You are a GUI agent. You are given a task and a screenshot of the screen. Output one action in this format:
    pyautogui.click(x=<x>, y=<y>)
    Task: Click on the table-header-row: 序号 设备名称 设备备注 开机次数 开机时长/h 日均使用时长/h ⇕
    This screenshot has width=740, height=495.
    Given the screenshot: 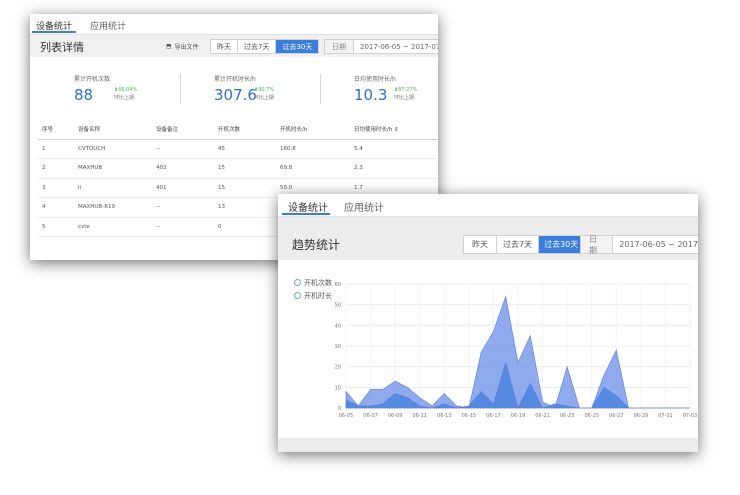 What is the action you would take?
    pyautogui.click(x=238, y=130)
    